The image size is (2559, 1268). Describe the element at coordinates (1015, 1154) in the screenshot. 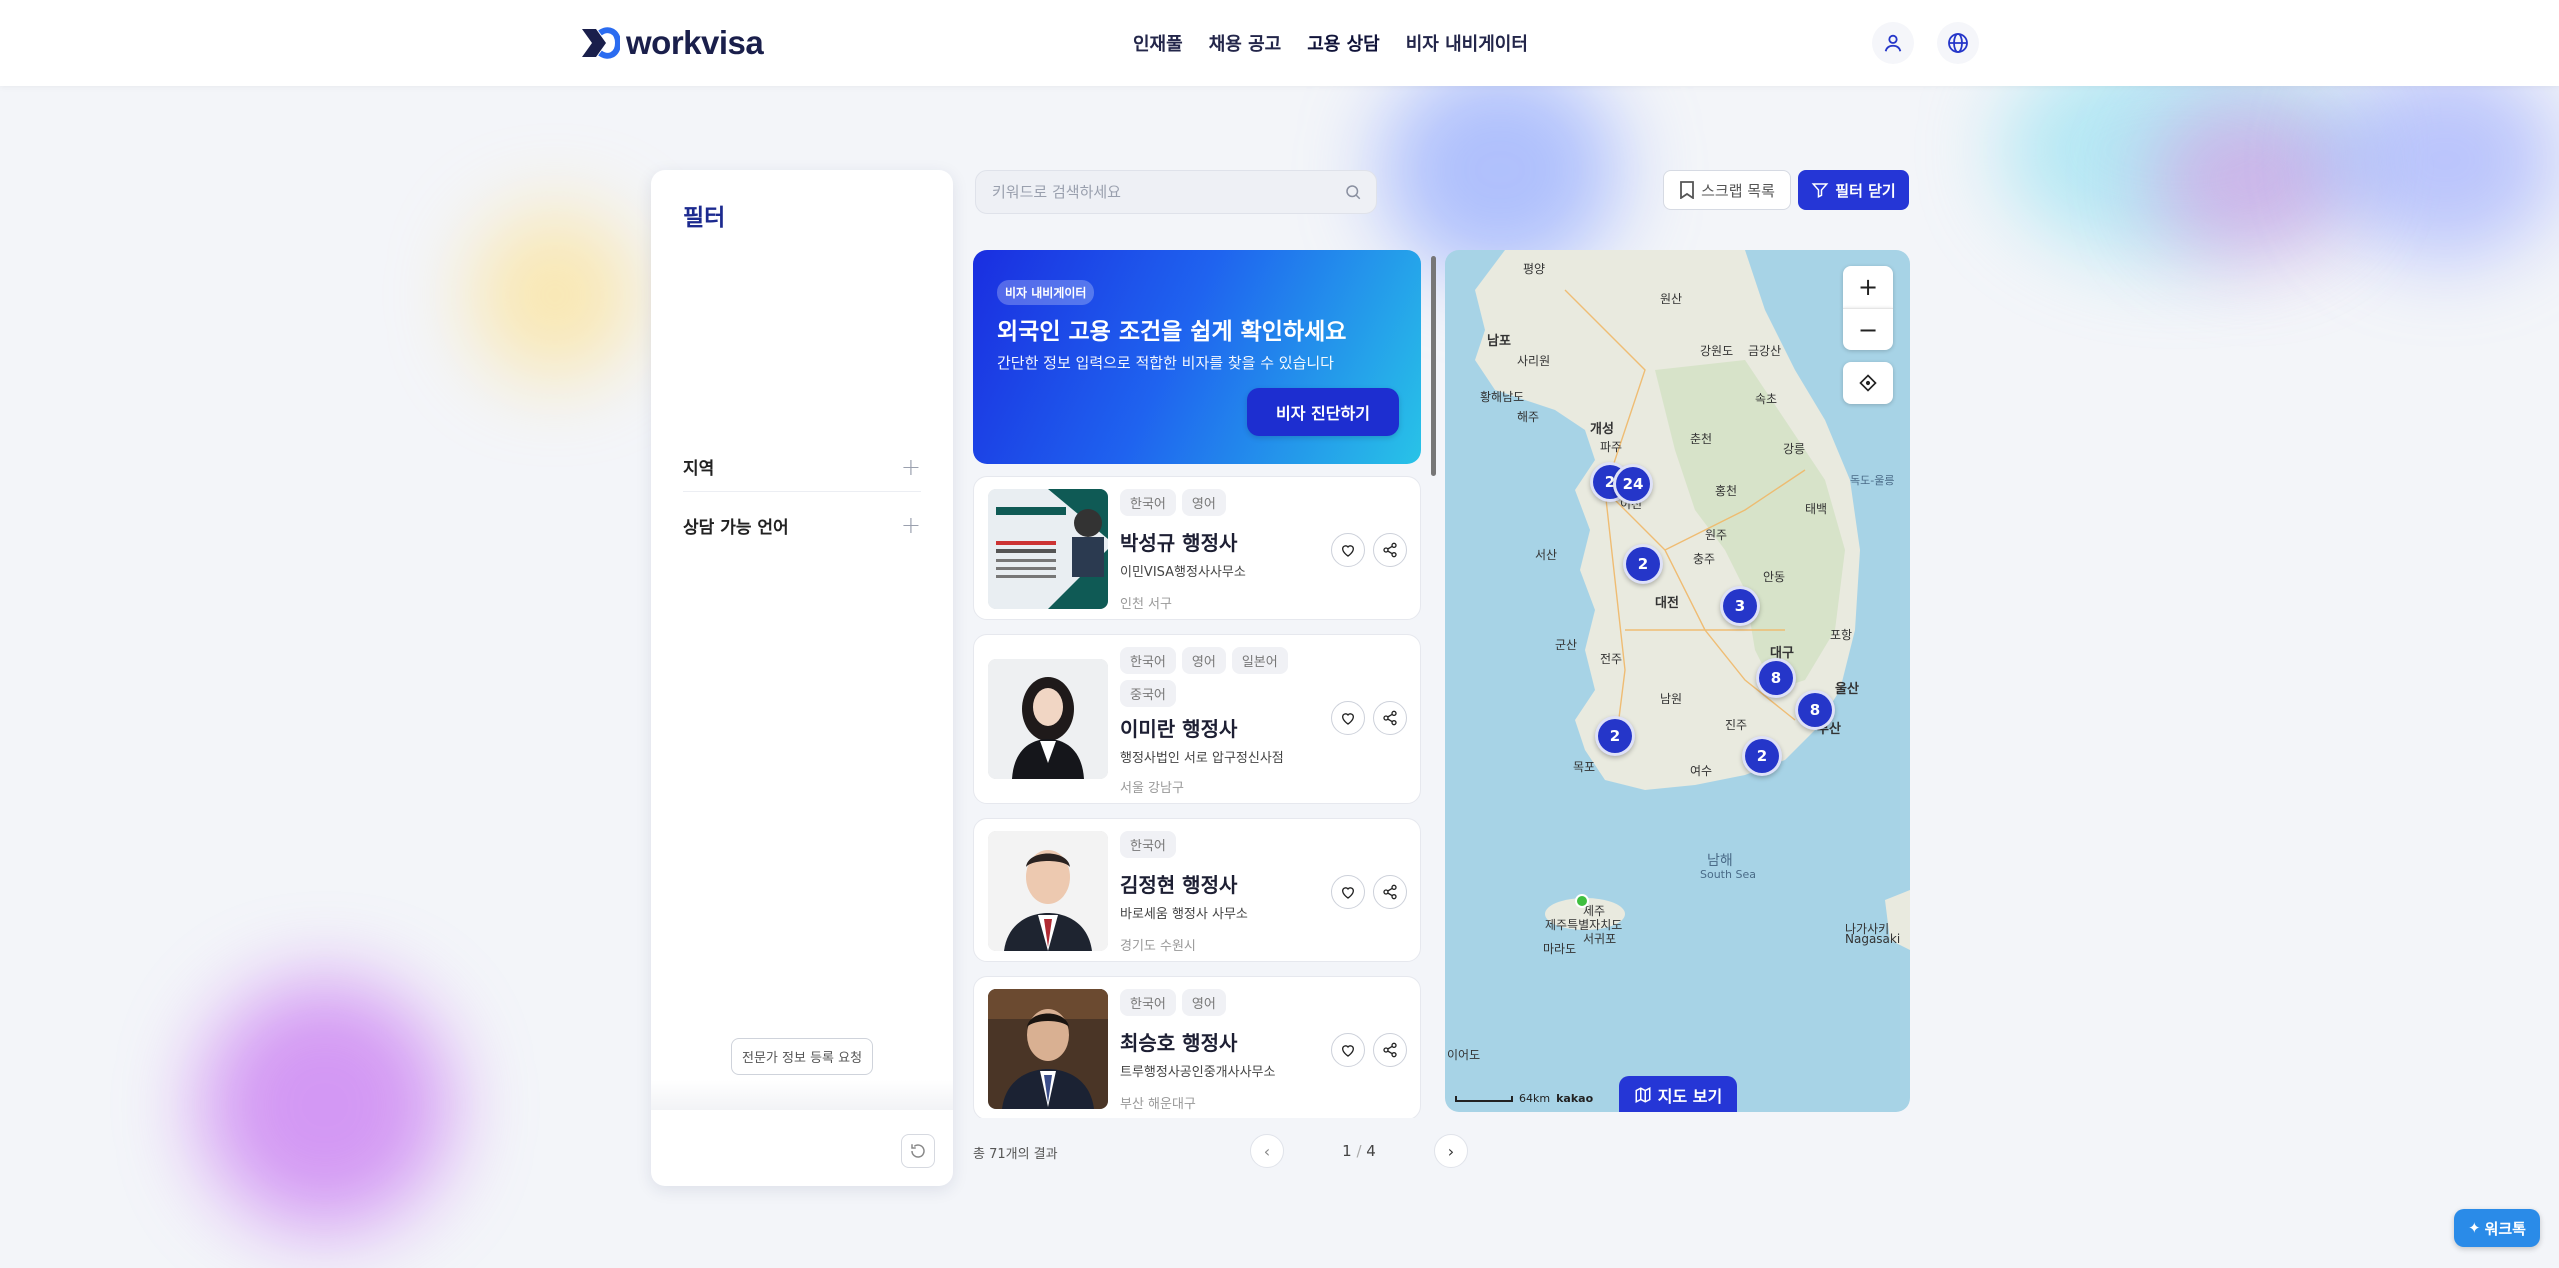

I see `result-count: 총 71개의 결과` at that location.